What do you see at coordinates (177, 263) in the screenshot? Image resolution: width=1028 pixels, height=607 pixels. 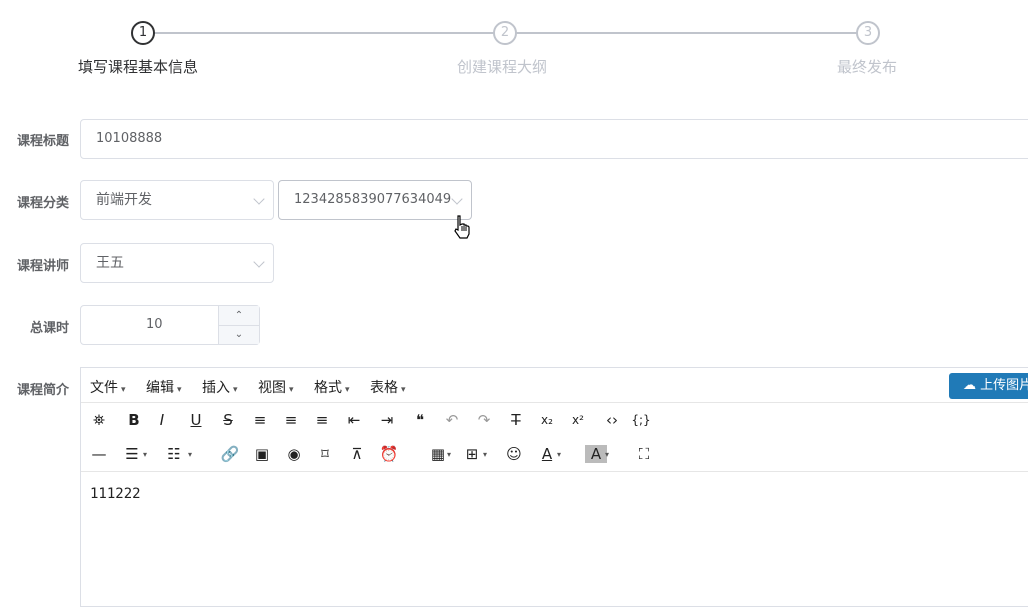 I see `teacher-select: 王五` at bounding box center [177, 263].